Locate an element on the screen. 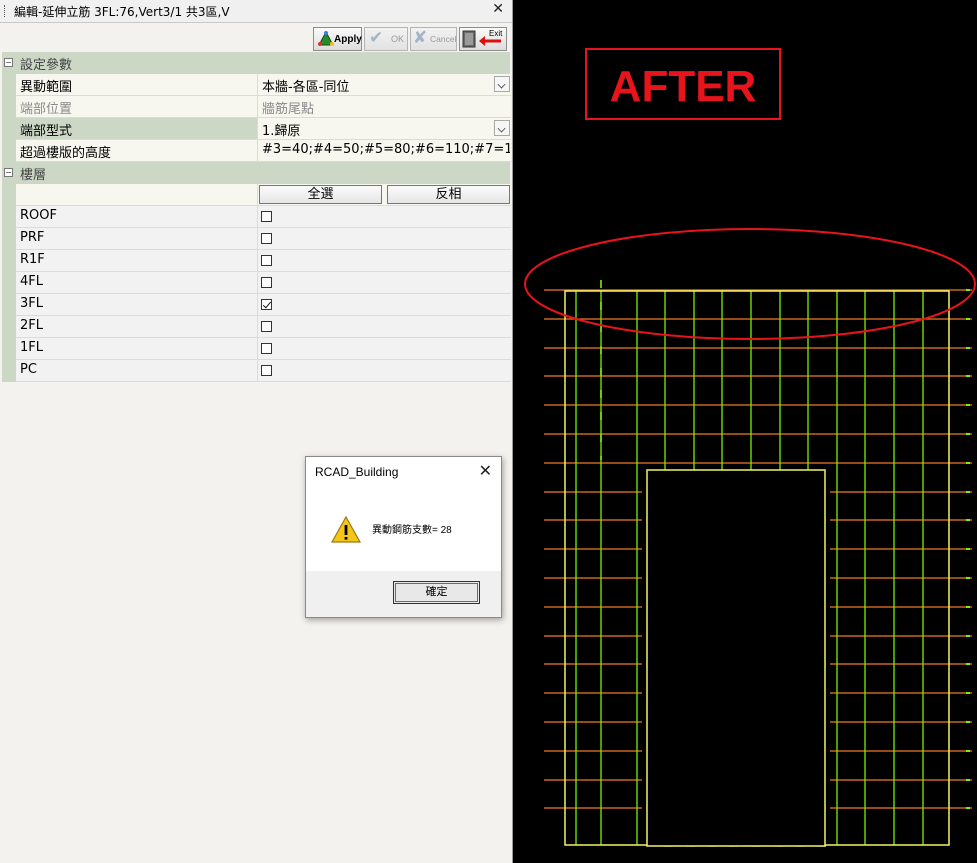 This screenshot has width=977, height=863. floor-row-3fl: 3FL is located at coordinates (256, 305).